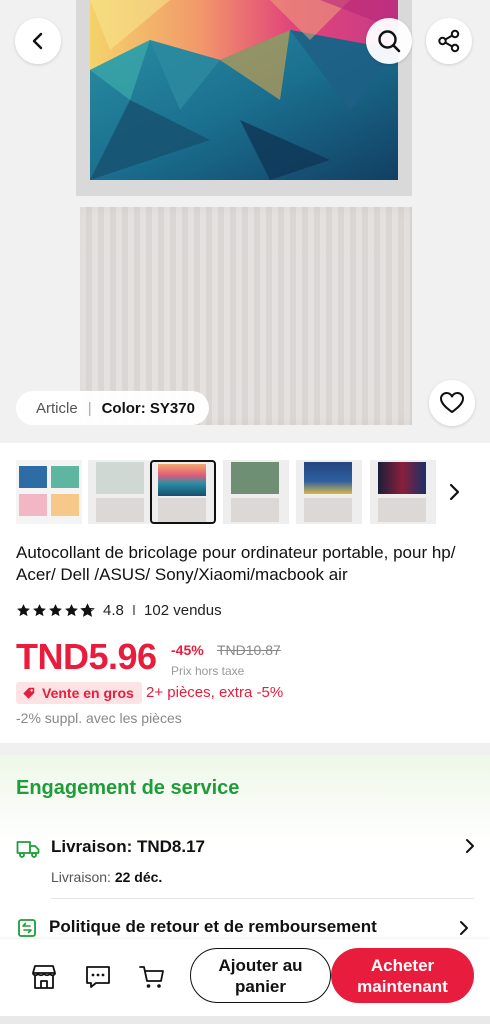 The width and height of the screenshot is (490, 1024). I want to click on thumbnail-strip, so click(245, 492).